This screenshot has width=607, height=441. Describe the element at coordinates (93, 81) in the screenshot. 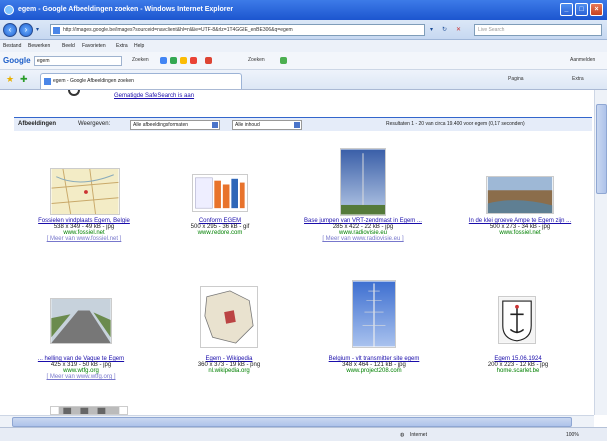

I see `tab-label: egem - Google Afbeeldingen zoeken` at that location.